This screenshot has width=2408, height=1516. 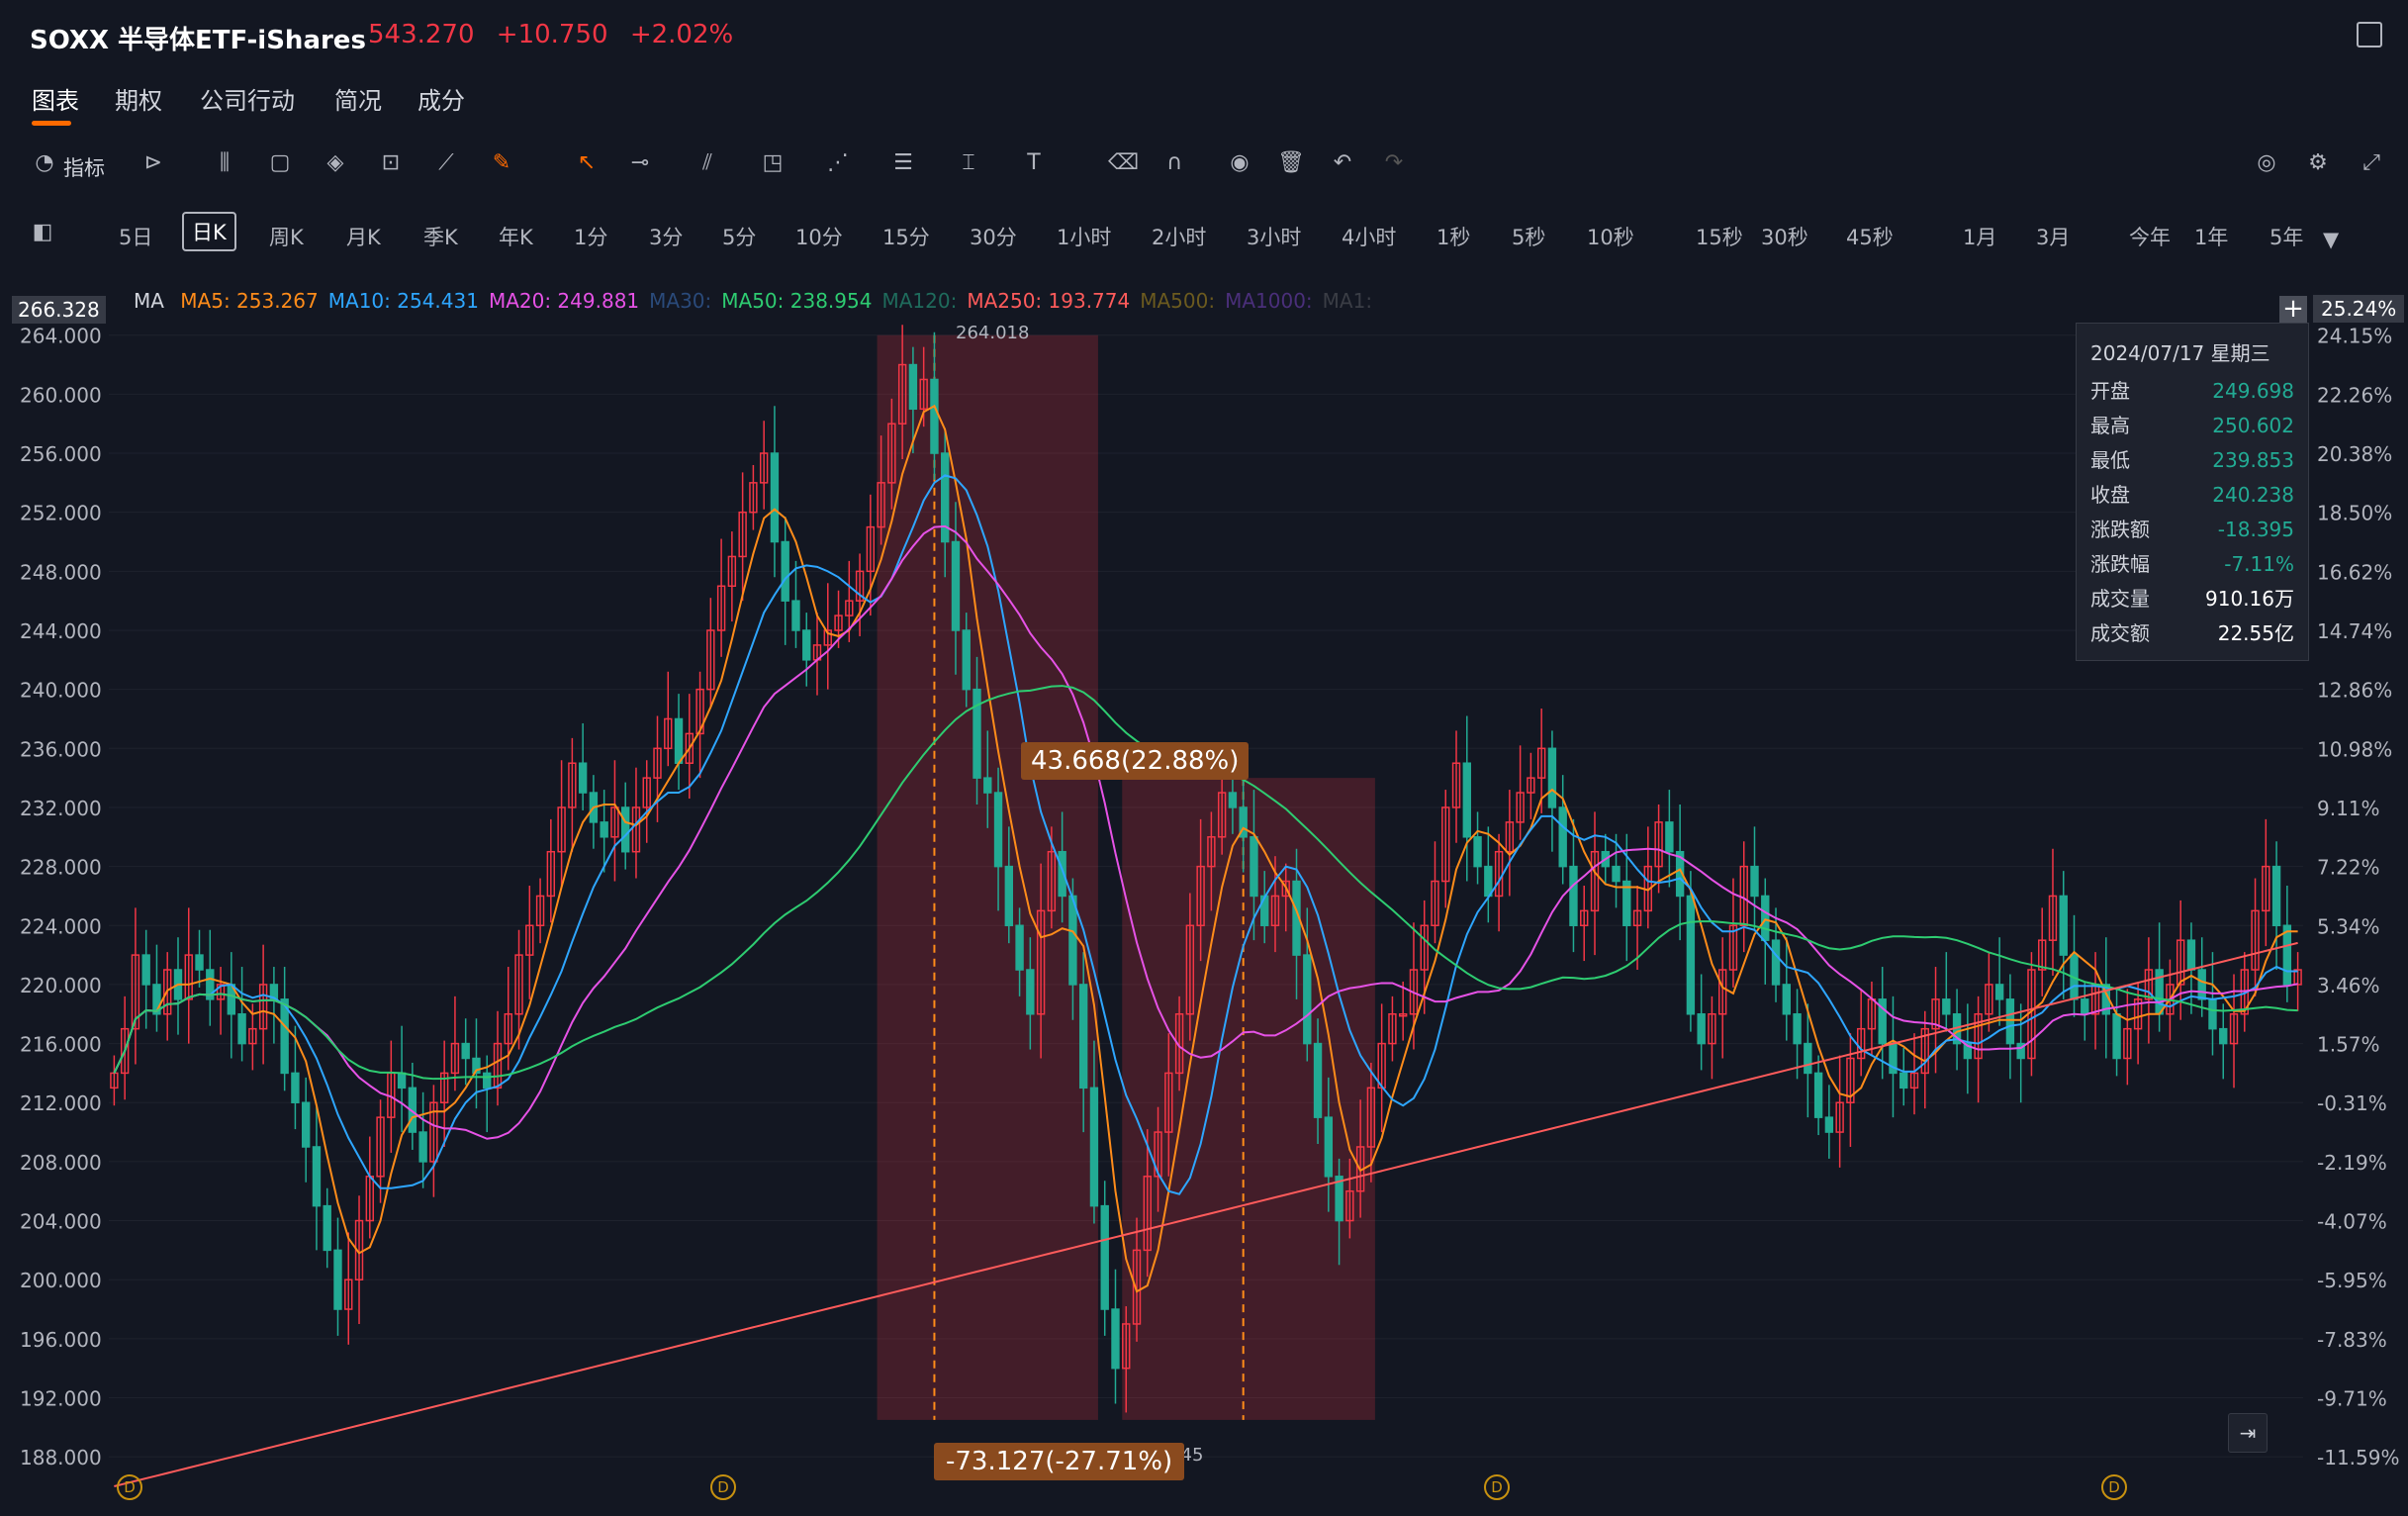 What do you see at coordinates (2348, 926) in the screenshot?
I see `pct-tick-label: 5.34%` at bounding box center [2348, 926].